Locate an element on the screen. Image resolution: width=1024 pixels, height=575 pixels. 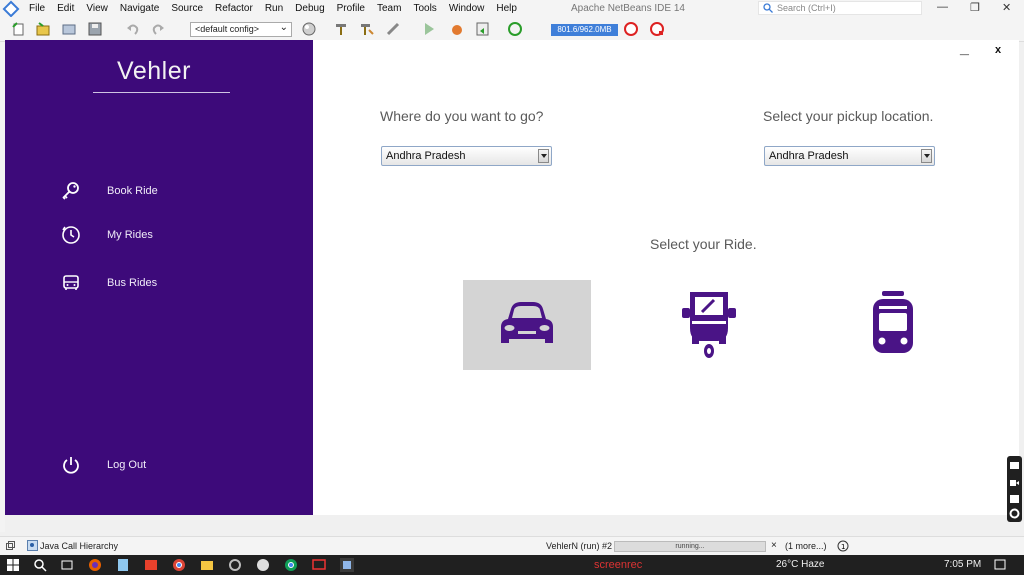
menu-source: Source is located at coordinates (187, 8).